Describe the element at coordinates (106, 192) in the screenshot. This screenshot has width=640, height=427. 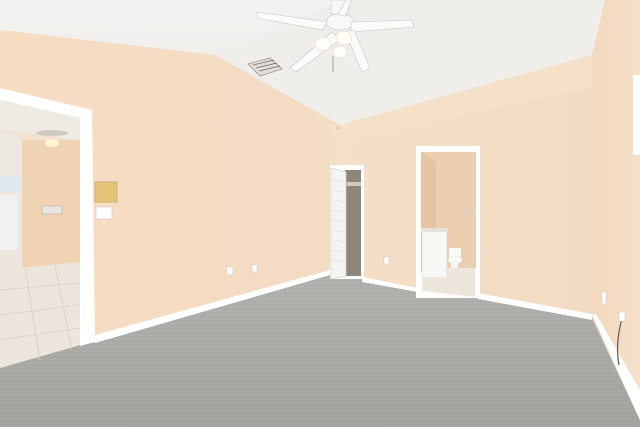
I see `wall-plaque` at that location.